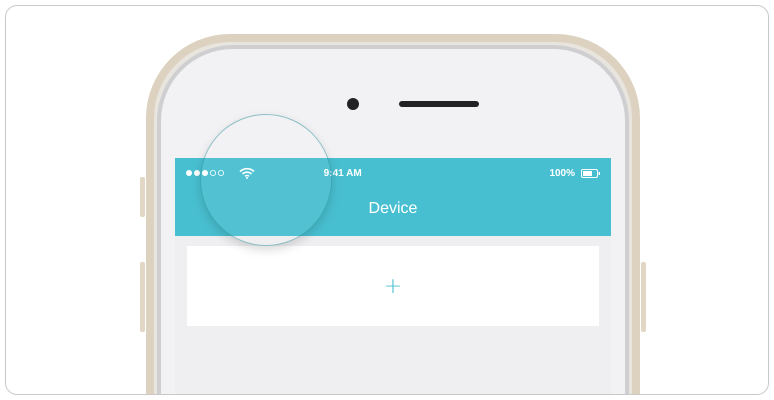 This screenshot has height=400, width=774. What do you see at coordinates (353, 104) in the screenshot?
I see `camera-icon` at bounding box center [353, 104].